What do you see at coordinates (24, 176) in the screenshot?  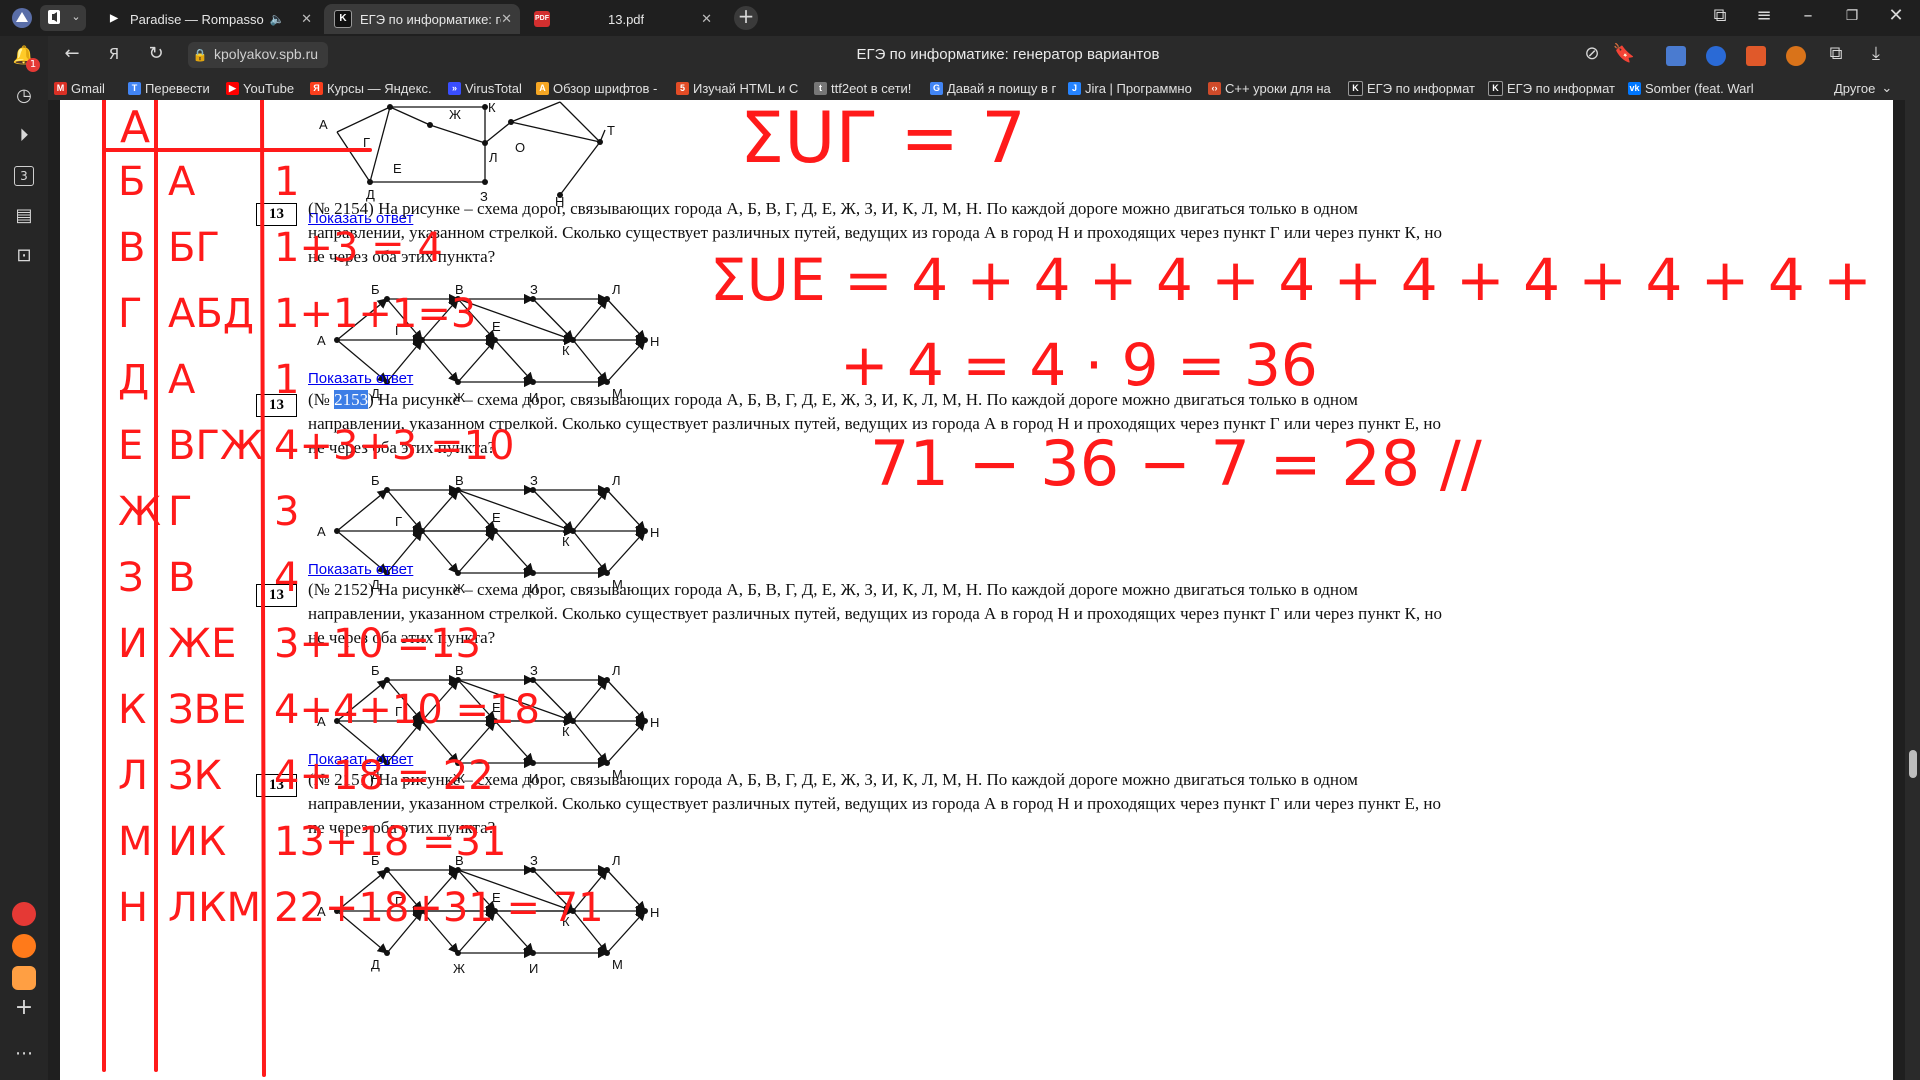 I see `counter-icon: 3` at bounding box center [24, 176].